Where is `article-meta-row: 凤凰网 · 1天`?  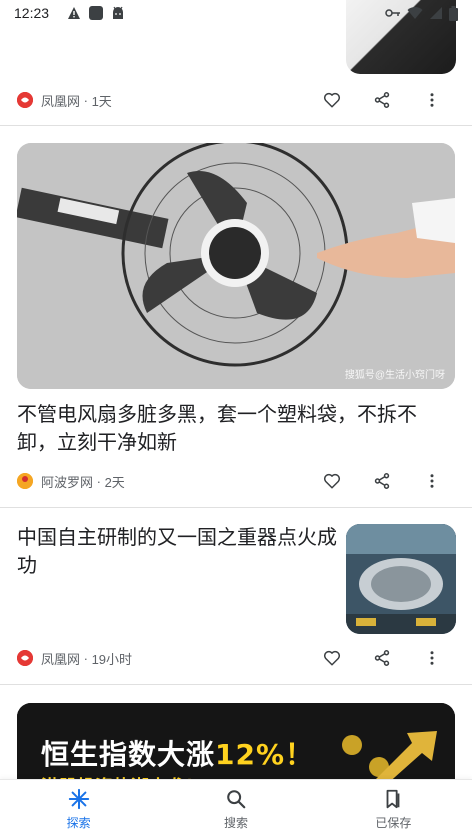 article-meta-row: 凤凰网 · 1天 is located at coordinates (237, 100).